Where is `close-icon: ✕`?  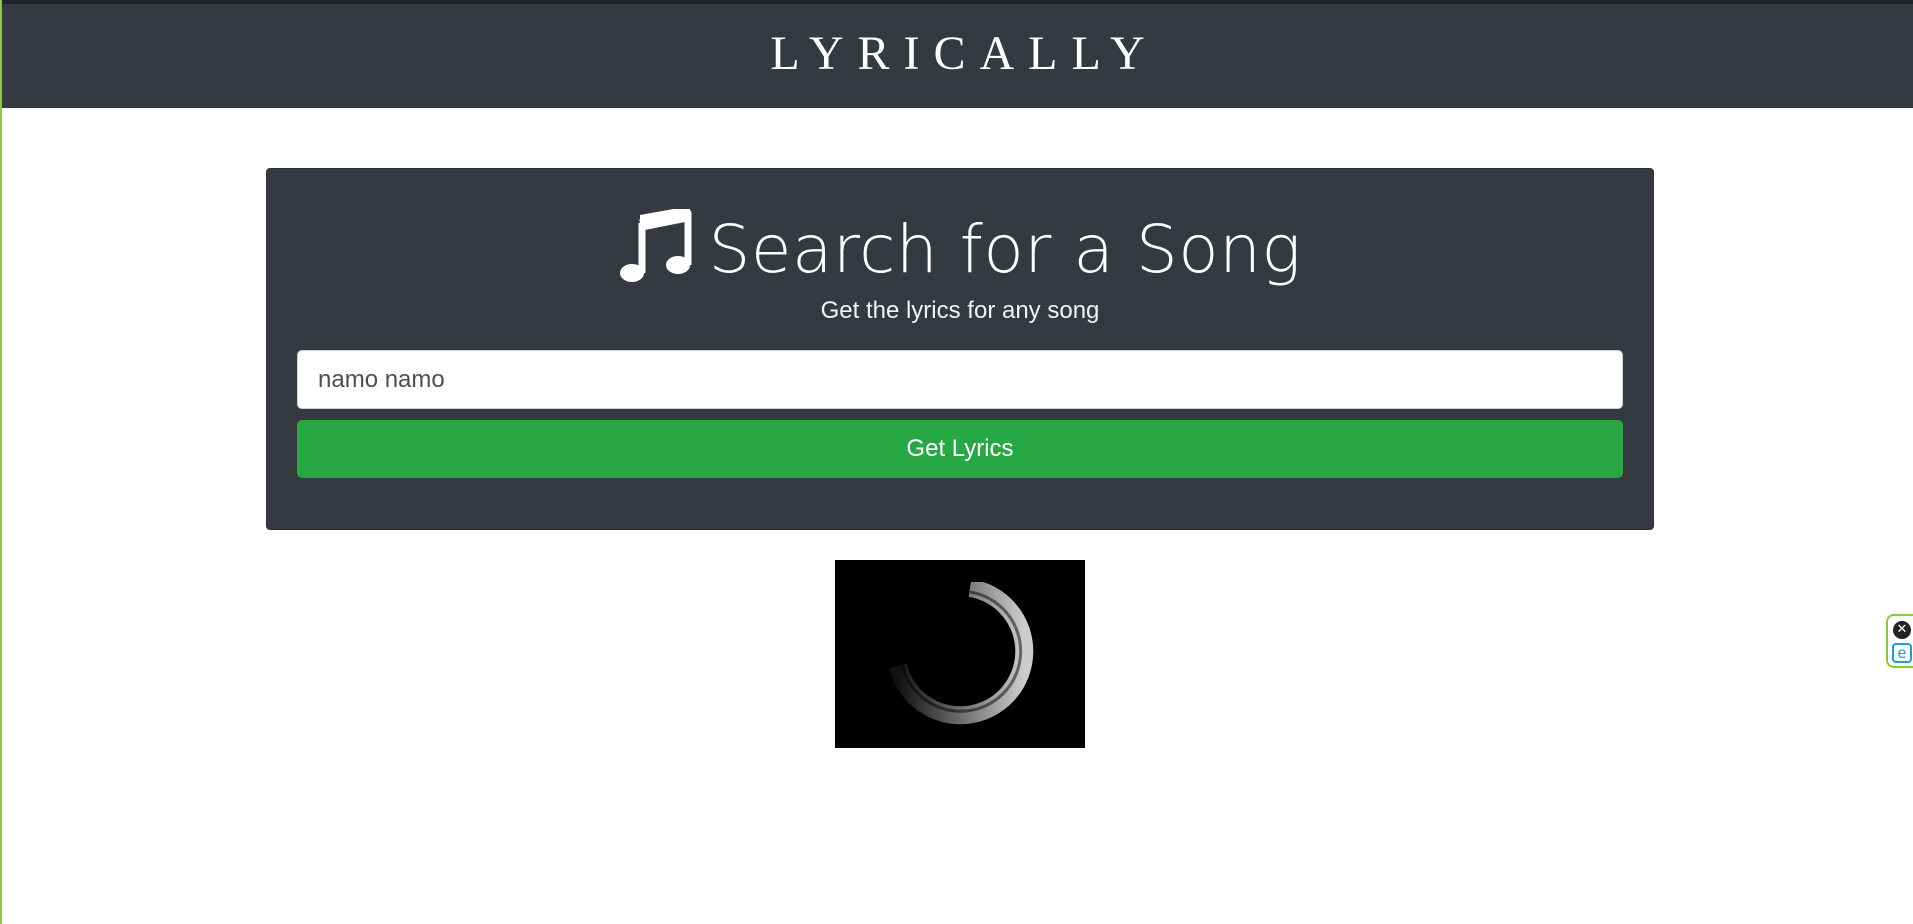 close-icon: ✕ is located at coordinates (1902, 630).